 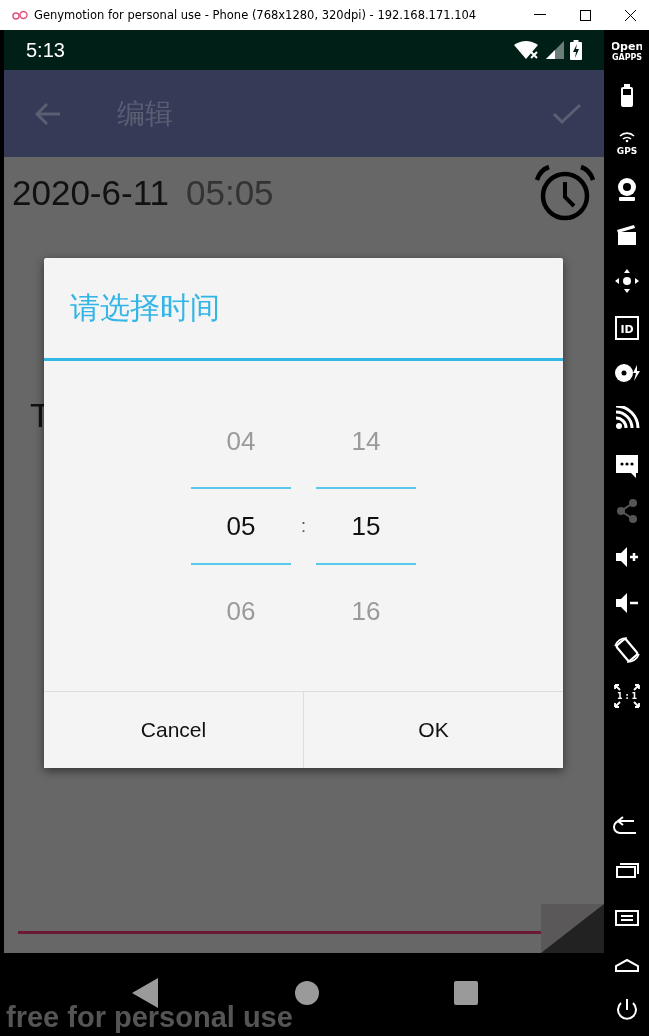 What do you see at coordinates (145, 307) in the screenshot?
I see `dialog-title: 请选择时间` at bounding box center [145, 307].